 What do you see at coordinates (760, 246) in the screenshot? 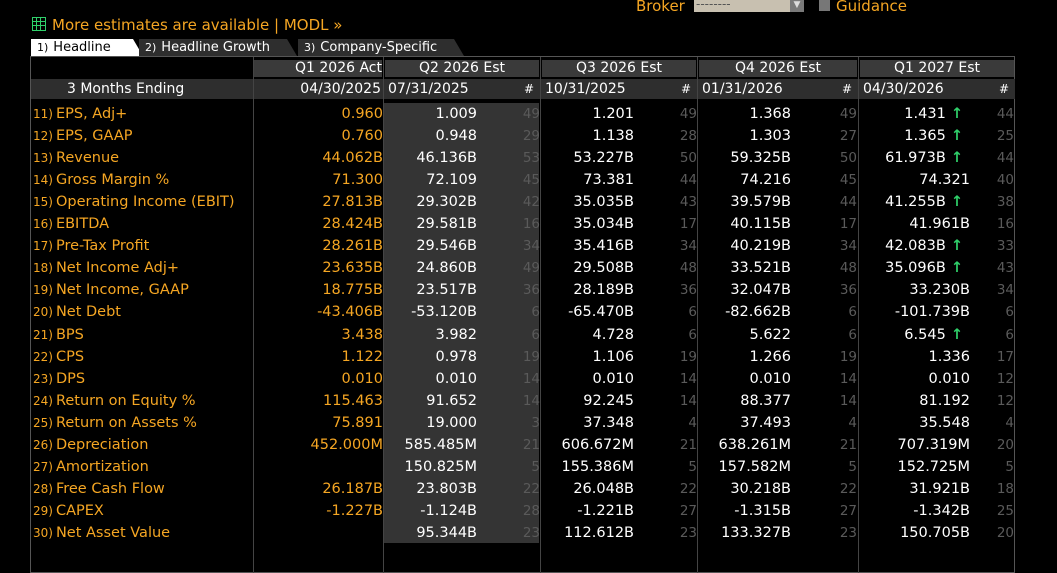
I see `q4-estimate: 40.219B` at bounding box center [760, 246].